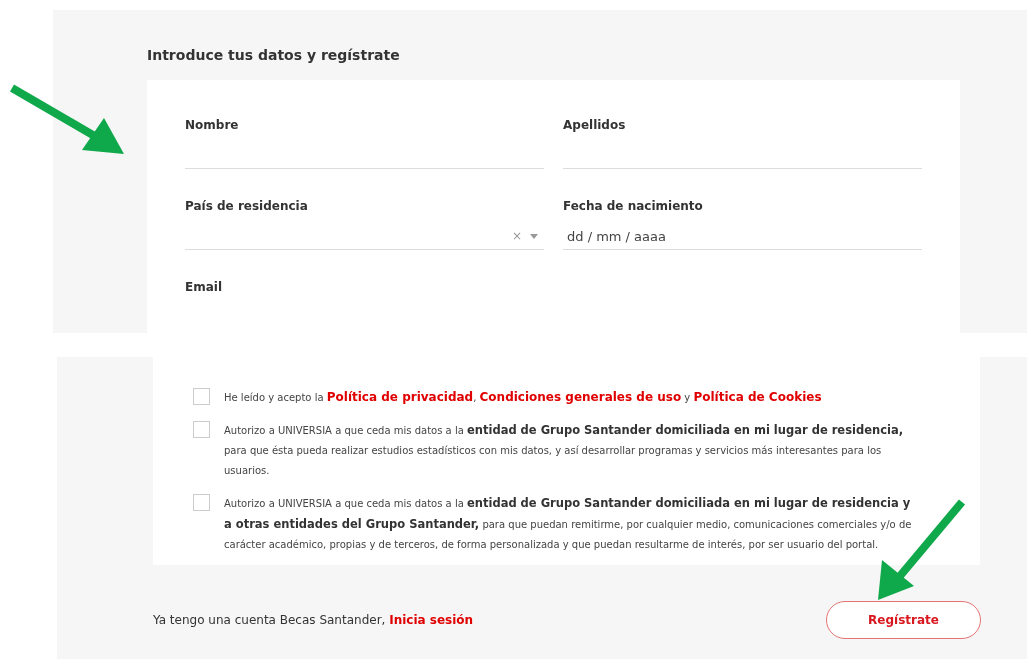 The image size is (1027, 659). I want to click on clear-icon: ×, so click(516, 236).